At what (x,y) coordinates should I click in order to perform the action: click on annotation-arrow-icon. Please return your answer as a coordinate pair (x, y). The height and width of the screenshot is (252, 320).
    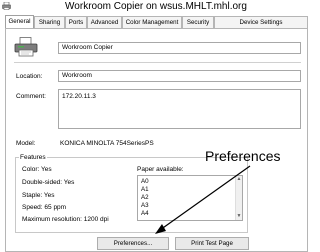
    Looking at the image, I should click on (203, 199).